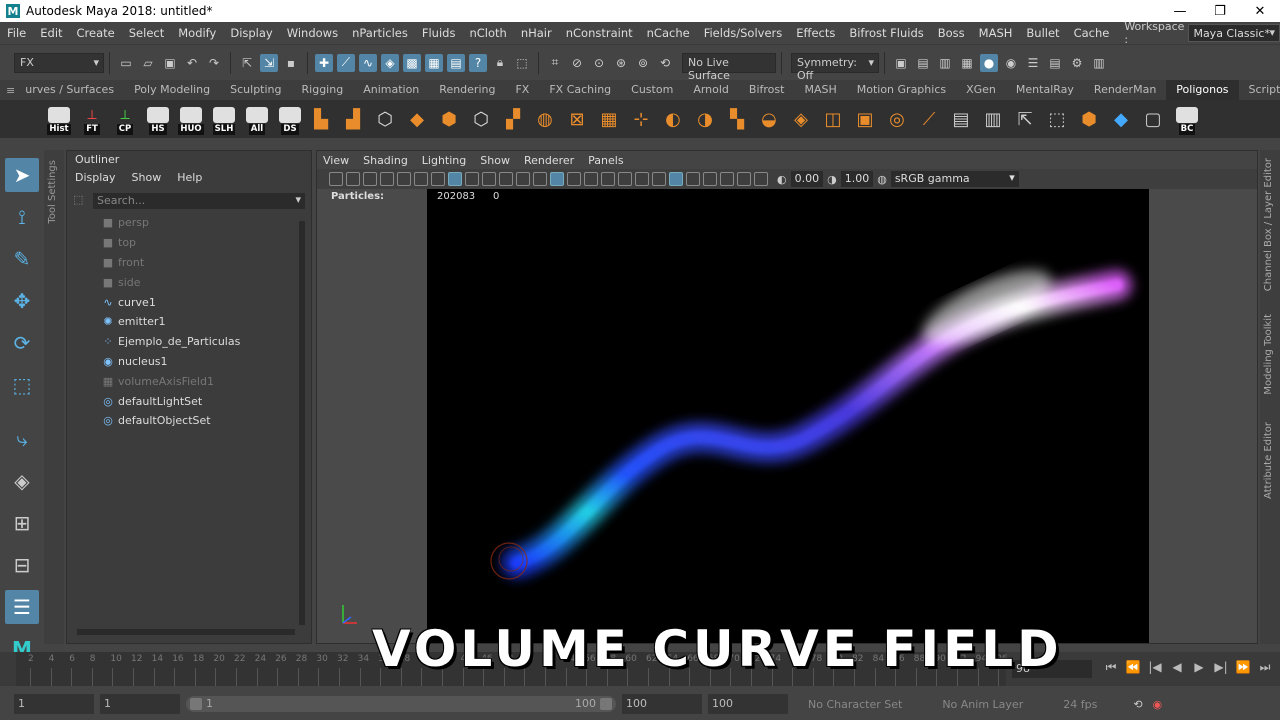 This screenshot has height=720, width=1280. Describe the element at coordinates (1260, 11) in the screenshot. I see `close-button: ✕` at that location.